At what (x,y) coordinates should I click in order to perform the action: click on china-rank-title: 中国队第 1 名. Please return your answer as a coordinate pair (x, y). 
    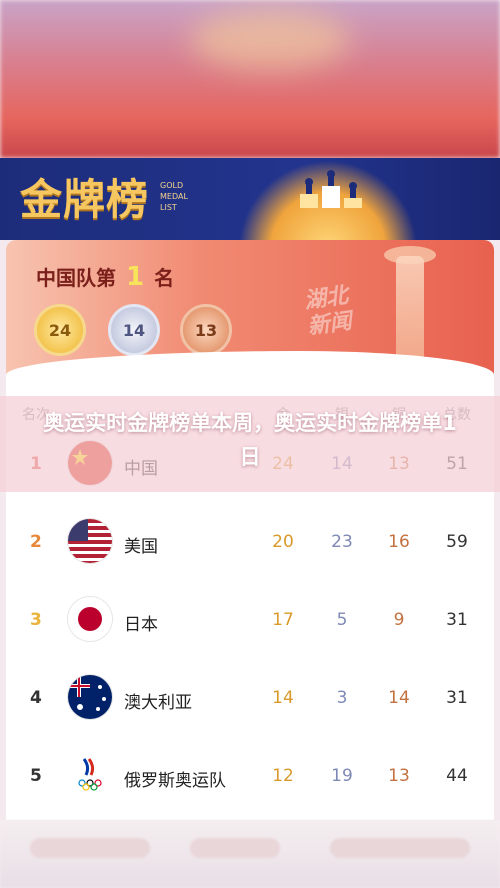
    Looking at the image, I should click on (105, 277).